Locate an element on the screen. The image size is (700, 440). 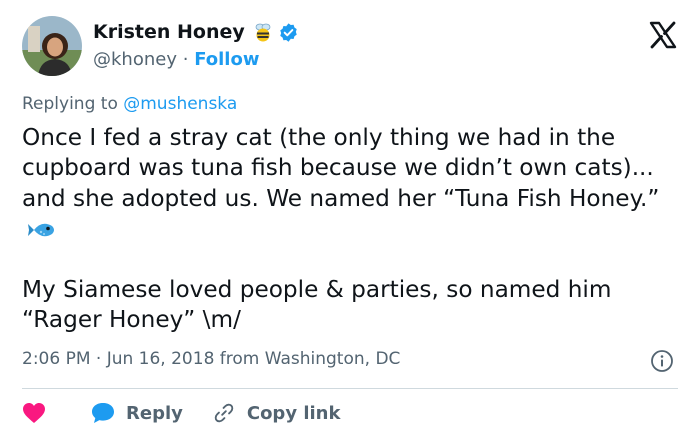
author-handle: @khoney is located at coordinates (135, 59).